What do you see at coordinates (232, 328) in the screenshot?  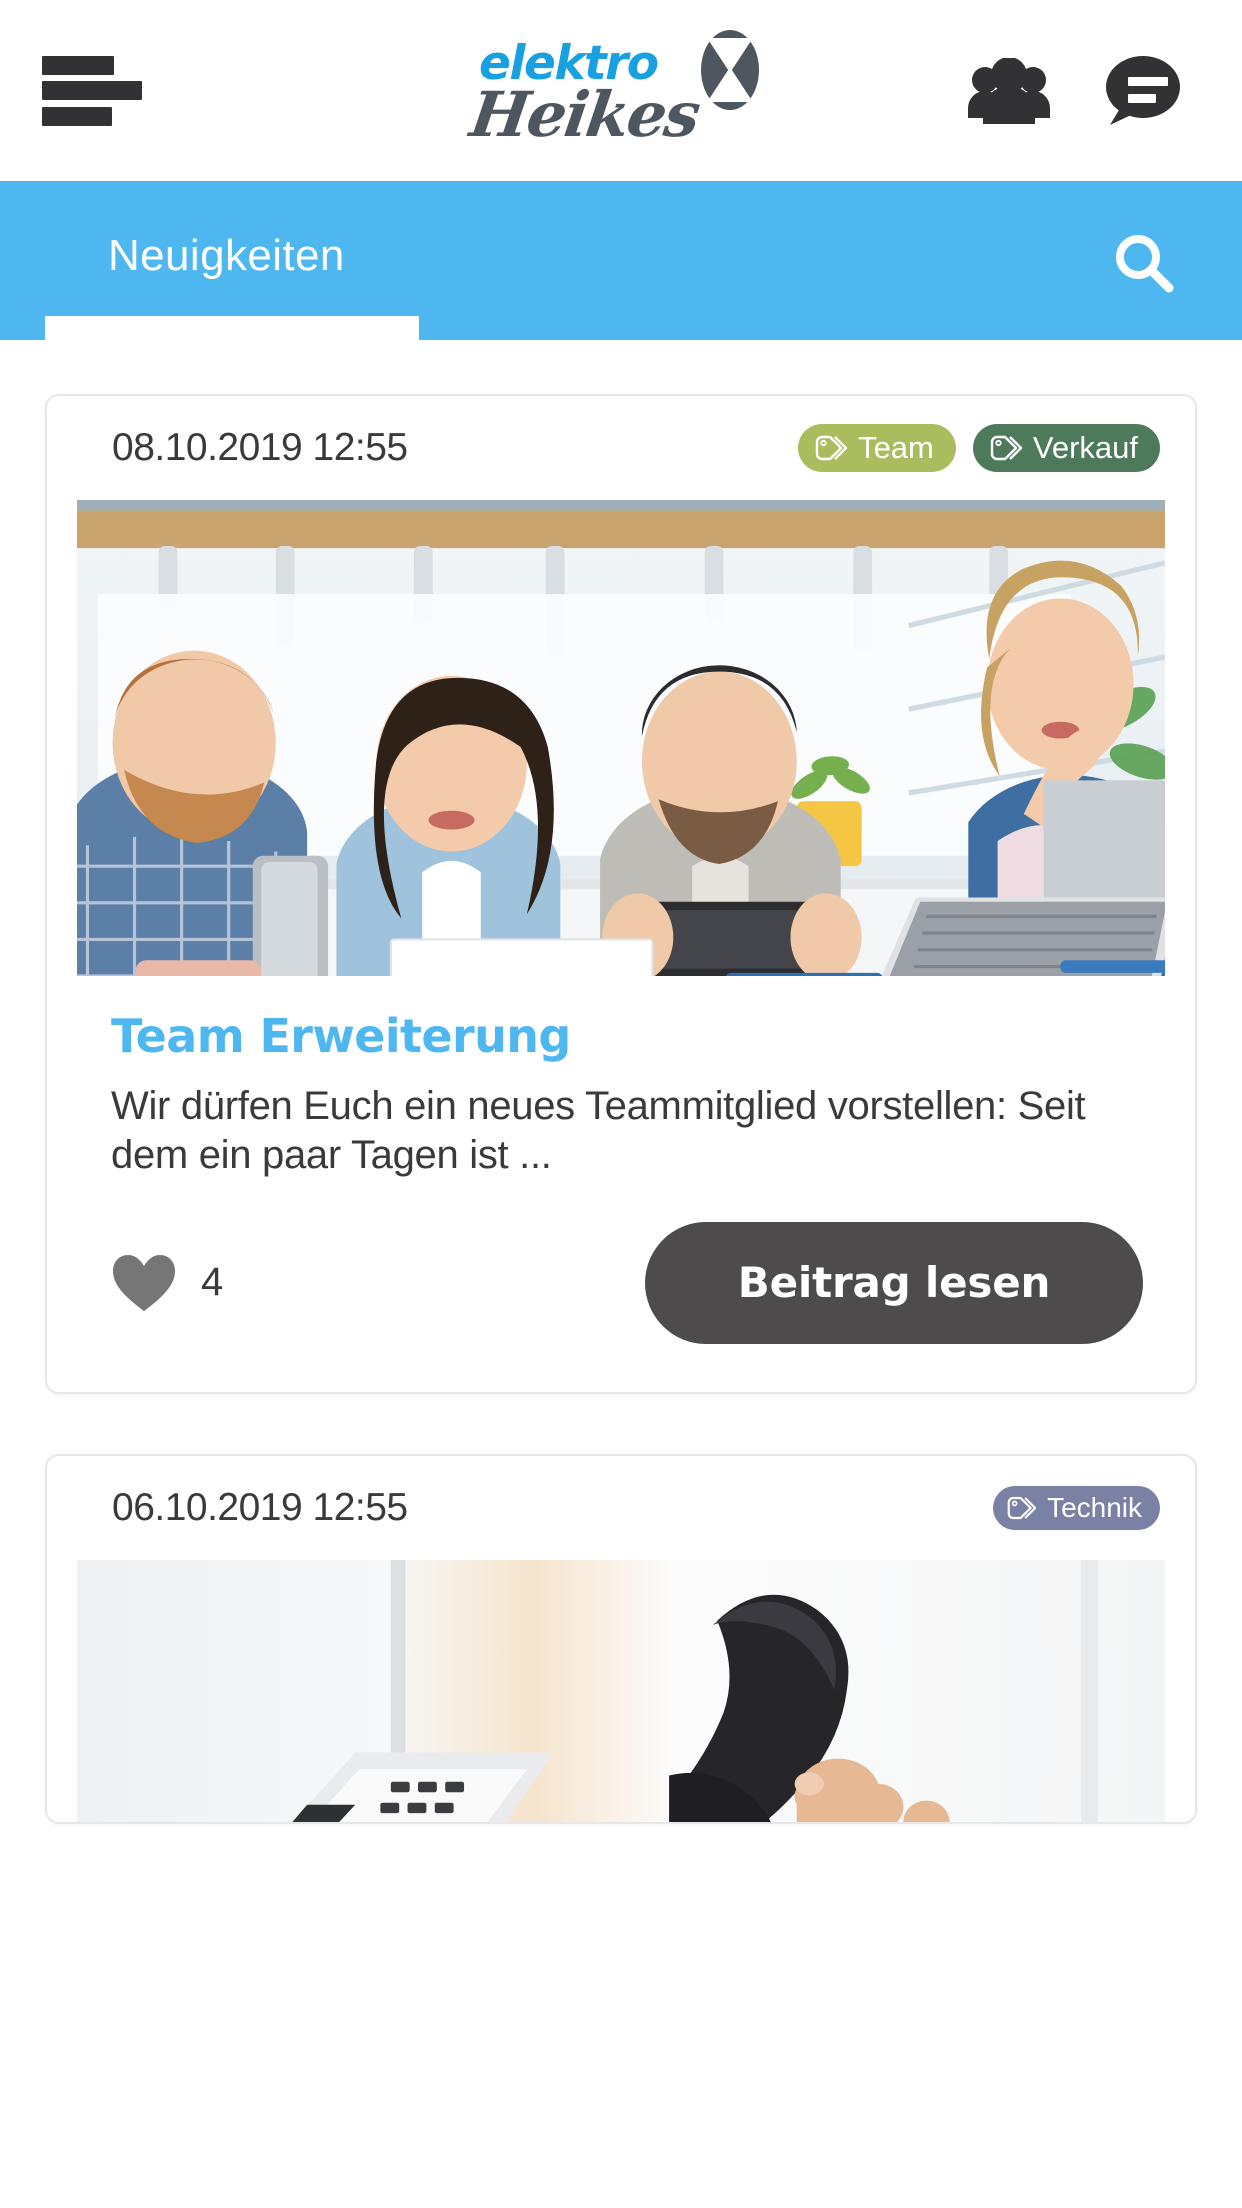 I see `tab-active-indicator` at bounding box center [232, 328].